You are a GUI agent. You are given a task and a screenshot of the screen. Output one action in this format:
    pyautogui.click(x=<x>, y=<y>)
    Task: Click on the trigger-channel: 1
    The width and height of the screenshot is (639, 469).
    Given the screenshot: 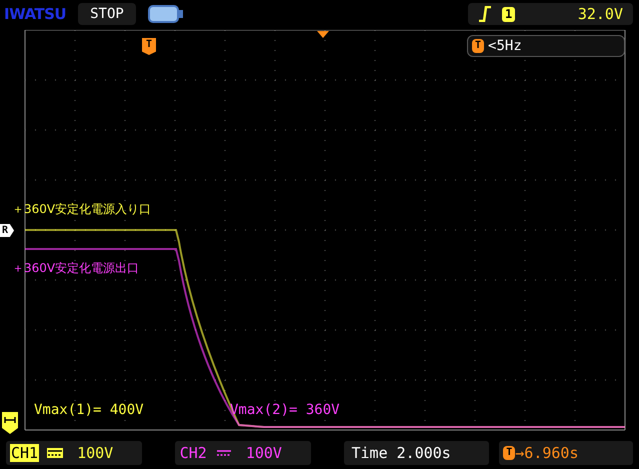 What is the action you would take?
    pyautogui.click(x=509, y=14)
    